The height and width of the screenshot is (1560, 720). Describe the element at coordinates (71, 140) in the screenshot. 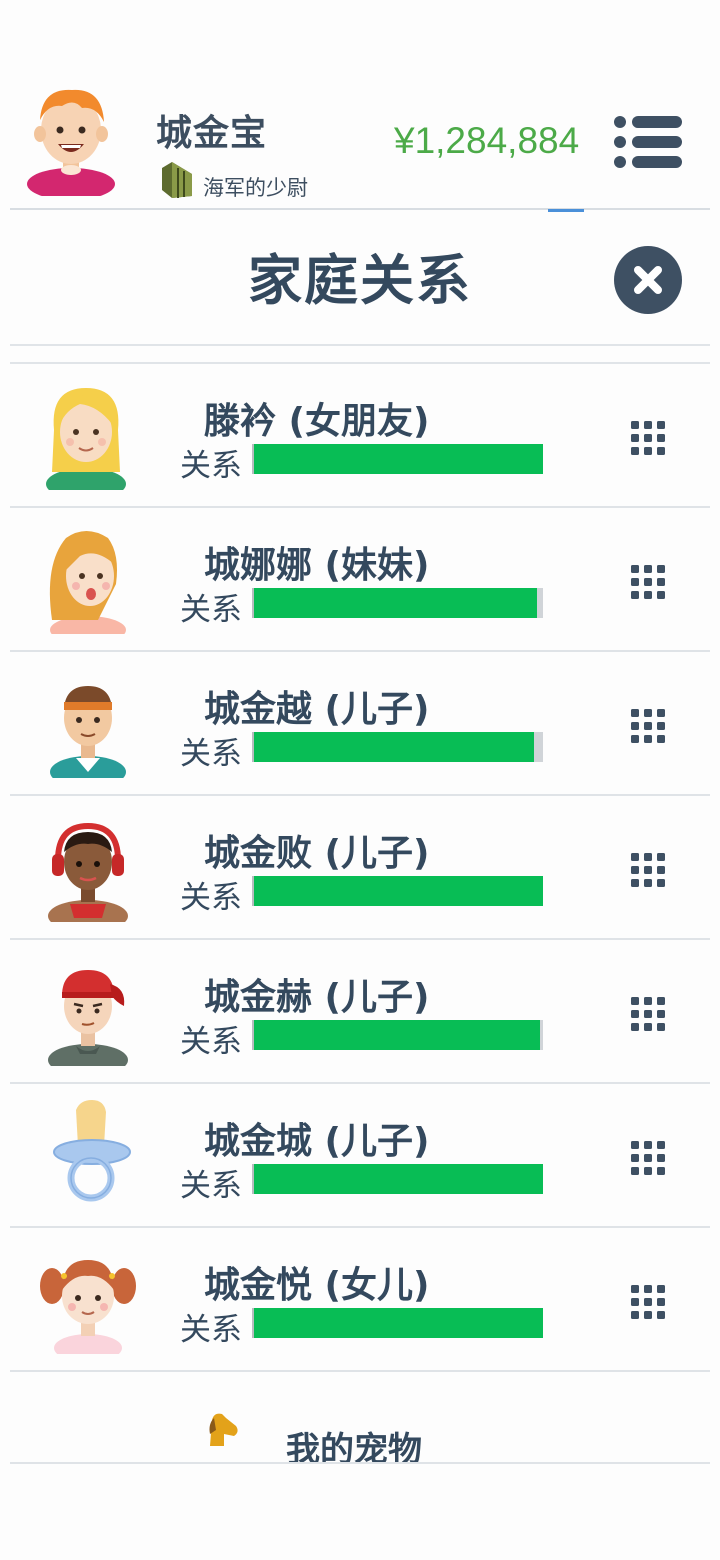

I see `player-avatar` at that location.